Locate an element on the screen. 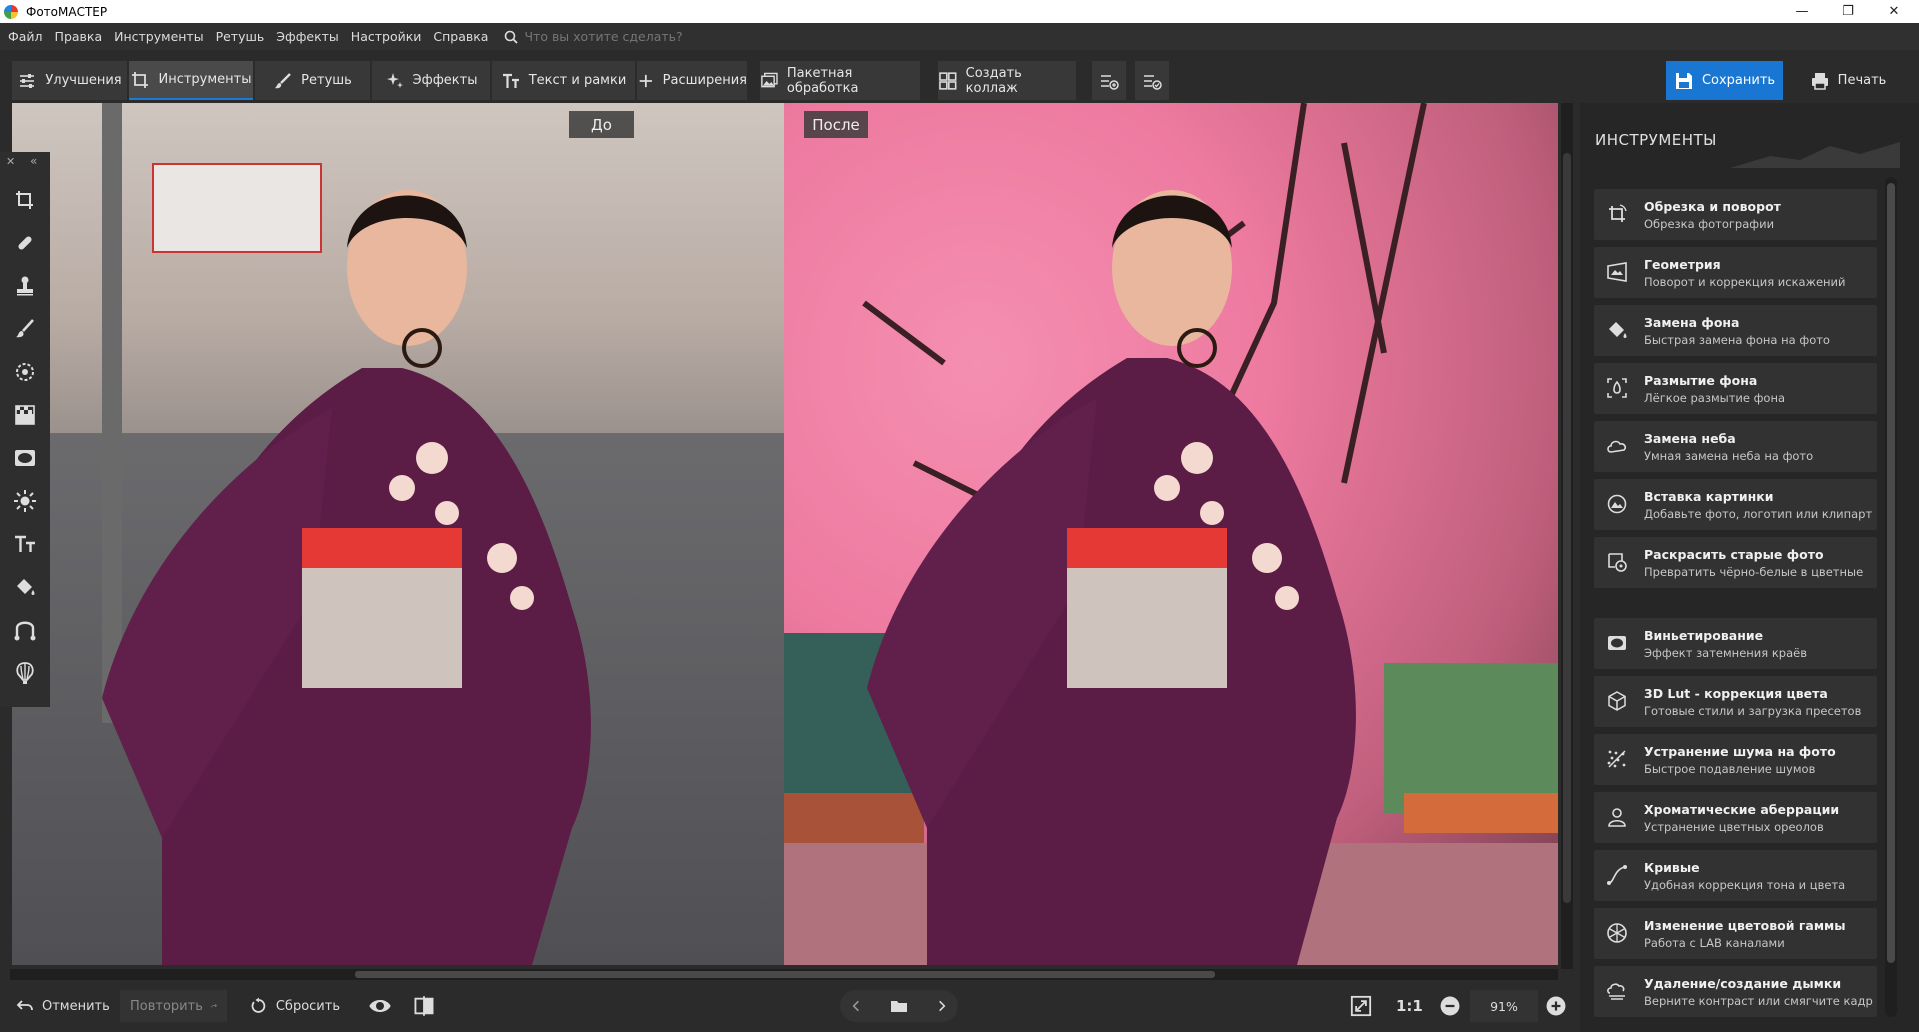 The height and width of the screenshot is (1032, 1919). canvas-horizontal-scroll-thumb is located at coordinates (785, 974).